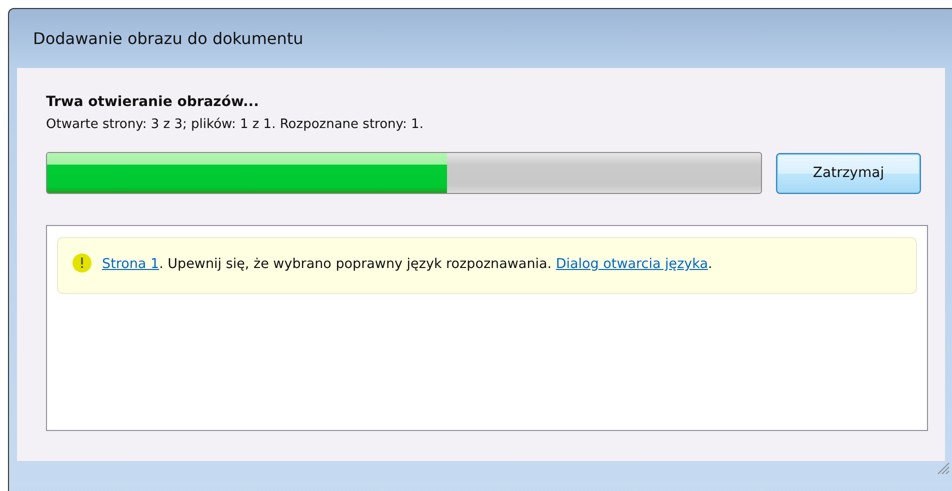 This screenshot has height=491, width=952. Describe the element at coordinates (407, 264) in the screenshot. I see `message-text: Strona 1. Upewnij się, że wybrano poprawny język rozpoznawania. Dialog otwarcia języka.` at that location.